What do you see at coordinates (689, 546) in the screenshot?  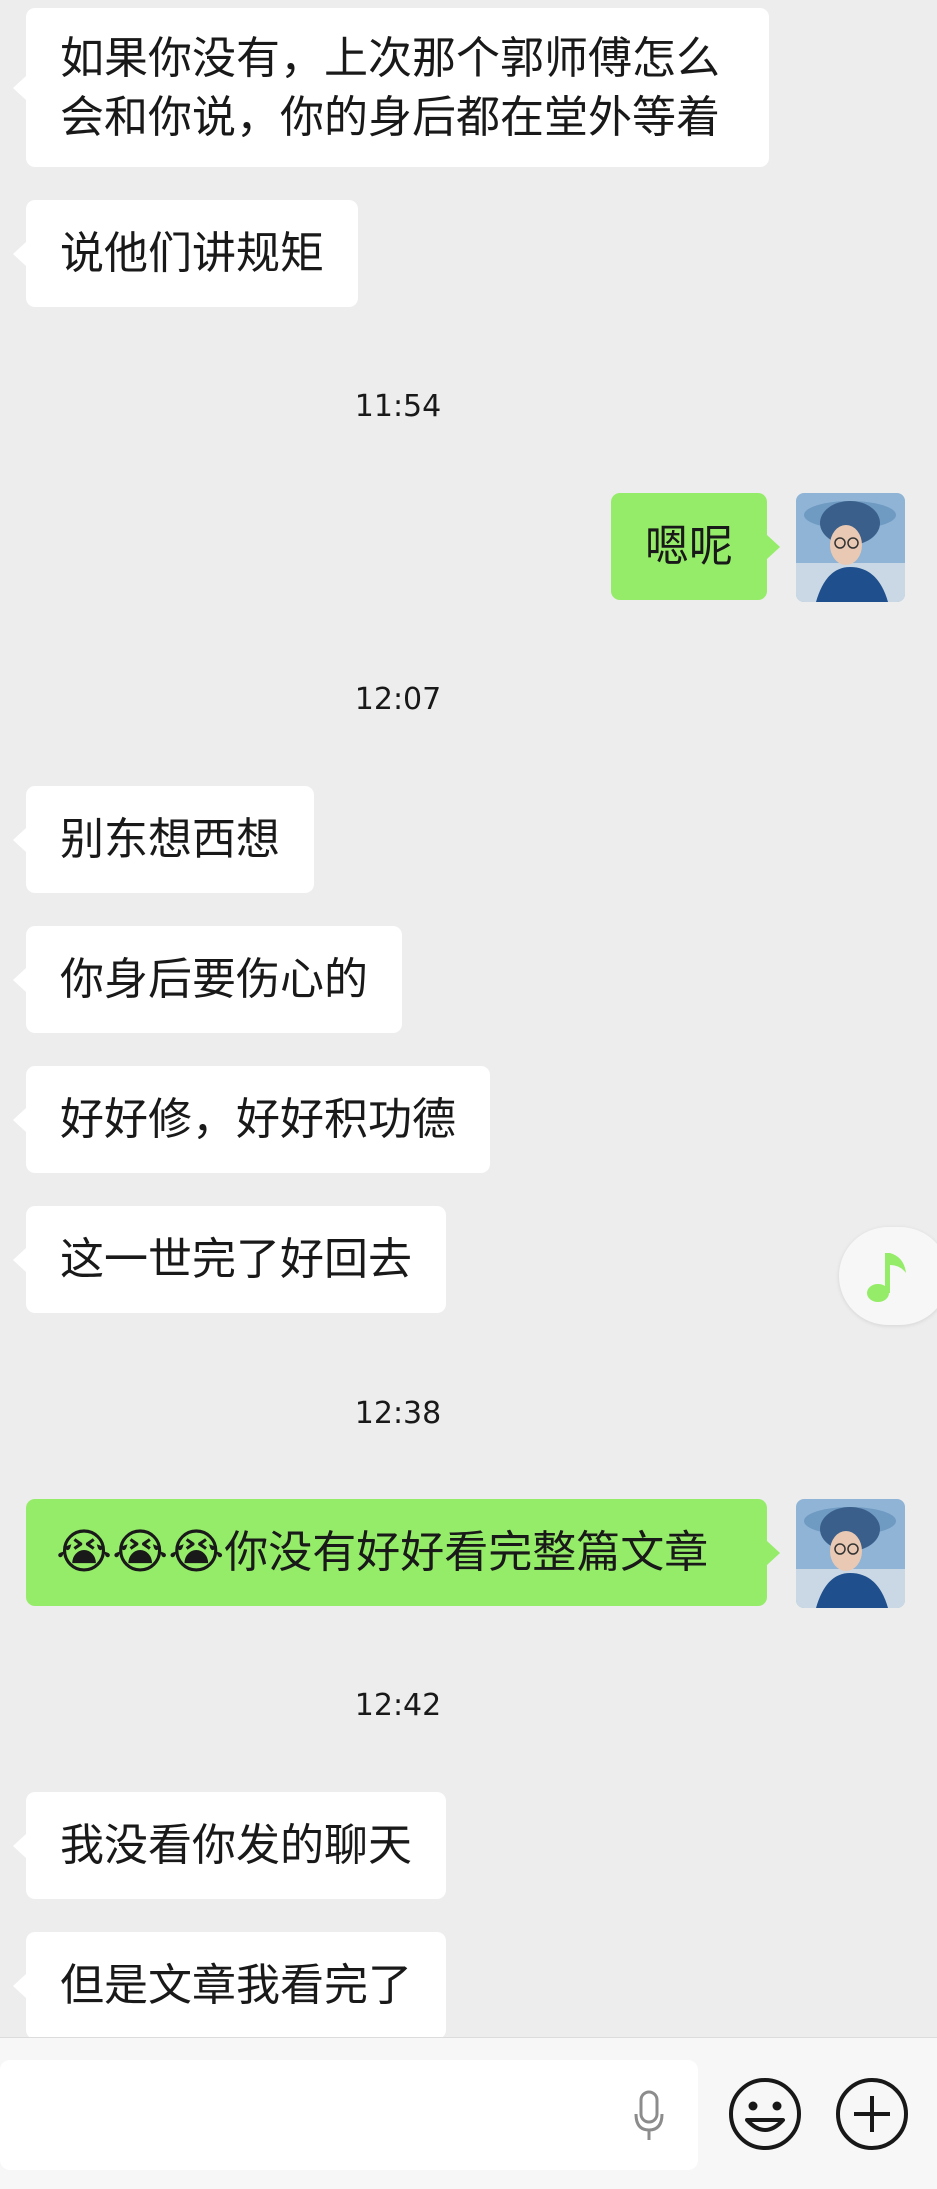 I see `message-text: 嗯呢` at bounding box center [689, 546].